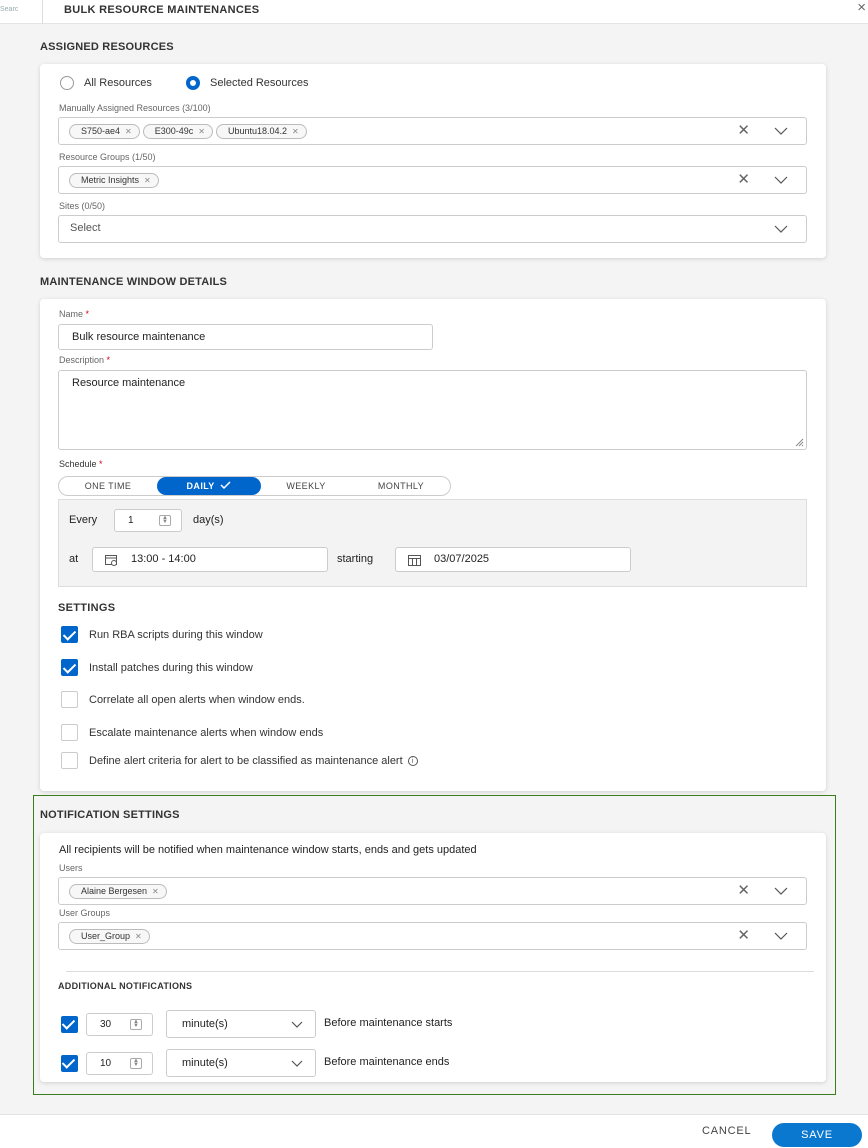 Image resolution: width=868 pixels, height=1148 pixels. Describe the element at coordinates (306, 486) in the screenshot. I see `schedule-option-weekly: WEEKLY` at that location.